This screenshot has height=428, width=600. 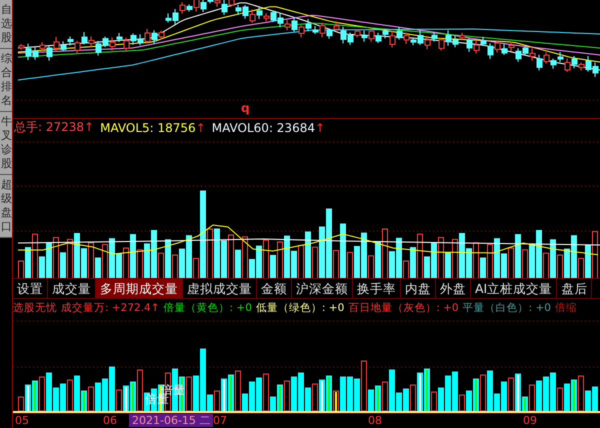 What do you see at coordinates (506, 308) in the screenshot?
I see `legend-text: 平量（白色）: +0` at bounding box center [506, 308].